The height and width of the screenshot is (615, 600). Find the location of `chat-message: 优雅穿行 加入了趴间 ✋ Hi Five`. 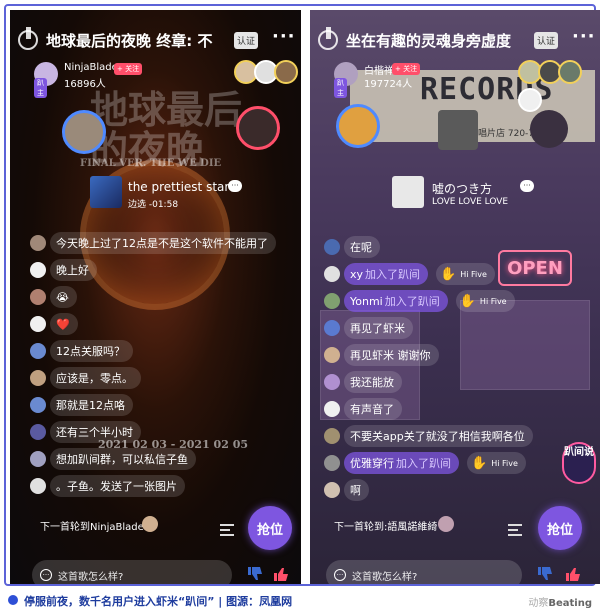

chat-message: 优雅穿行 加入了趴间 ✋ Hi Five is located at coordinates (425, 463).